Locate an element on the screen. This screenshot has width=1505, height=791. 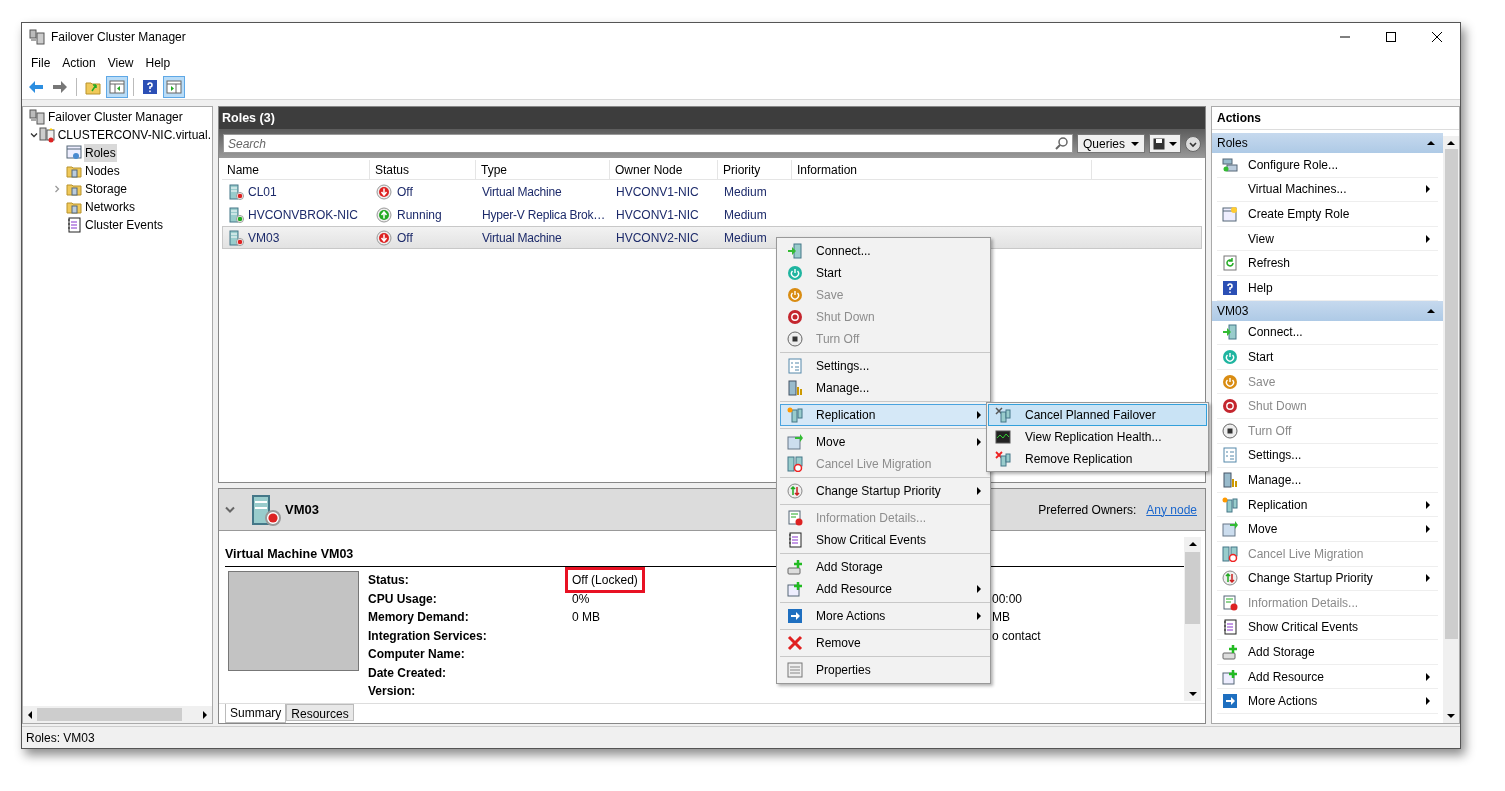
field-value: Off (Locked) is located at coordinates (605, 580).